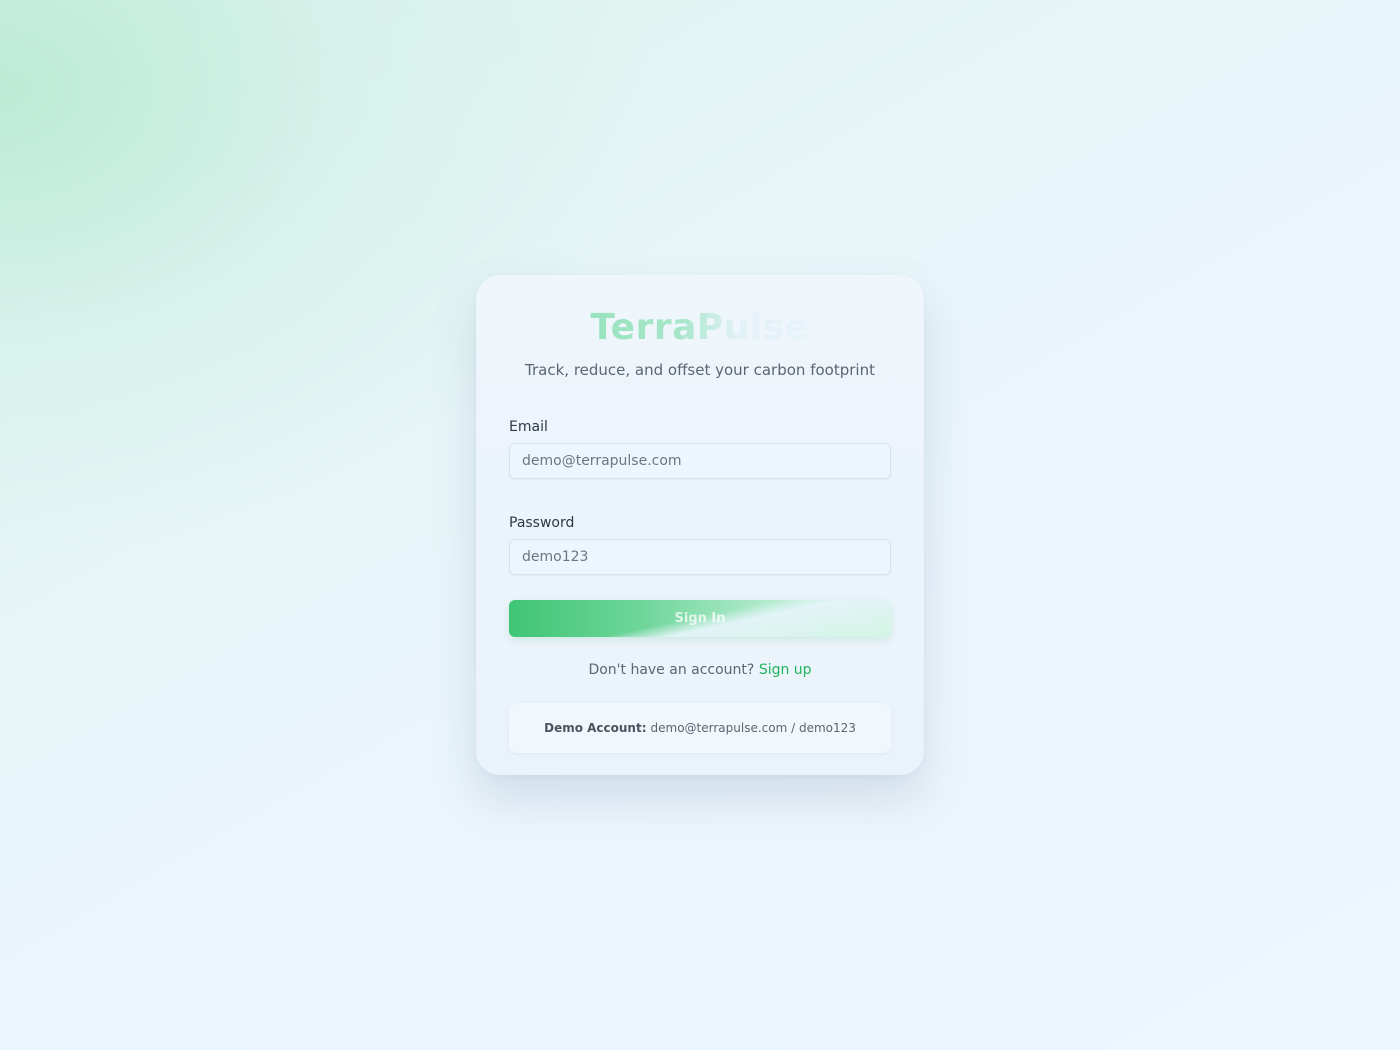 This screenshot has height=1050, width=1400. What do you see at coordinates (700, 461) in the screenshot?
I see `email-input` at bounding box center [700, 461].